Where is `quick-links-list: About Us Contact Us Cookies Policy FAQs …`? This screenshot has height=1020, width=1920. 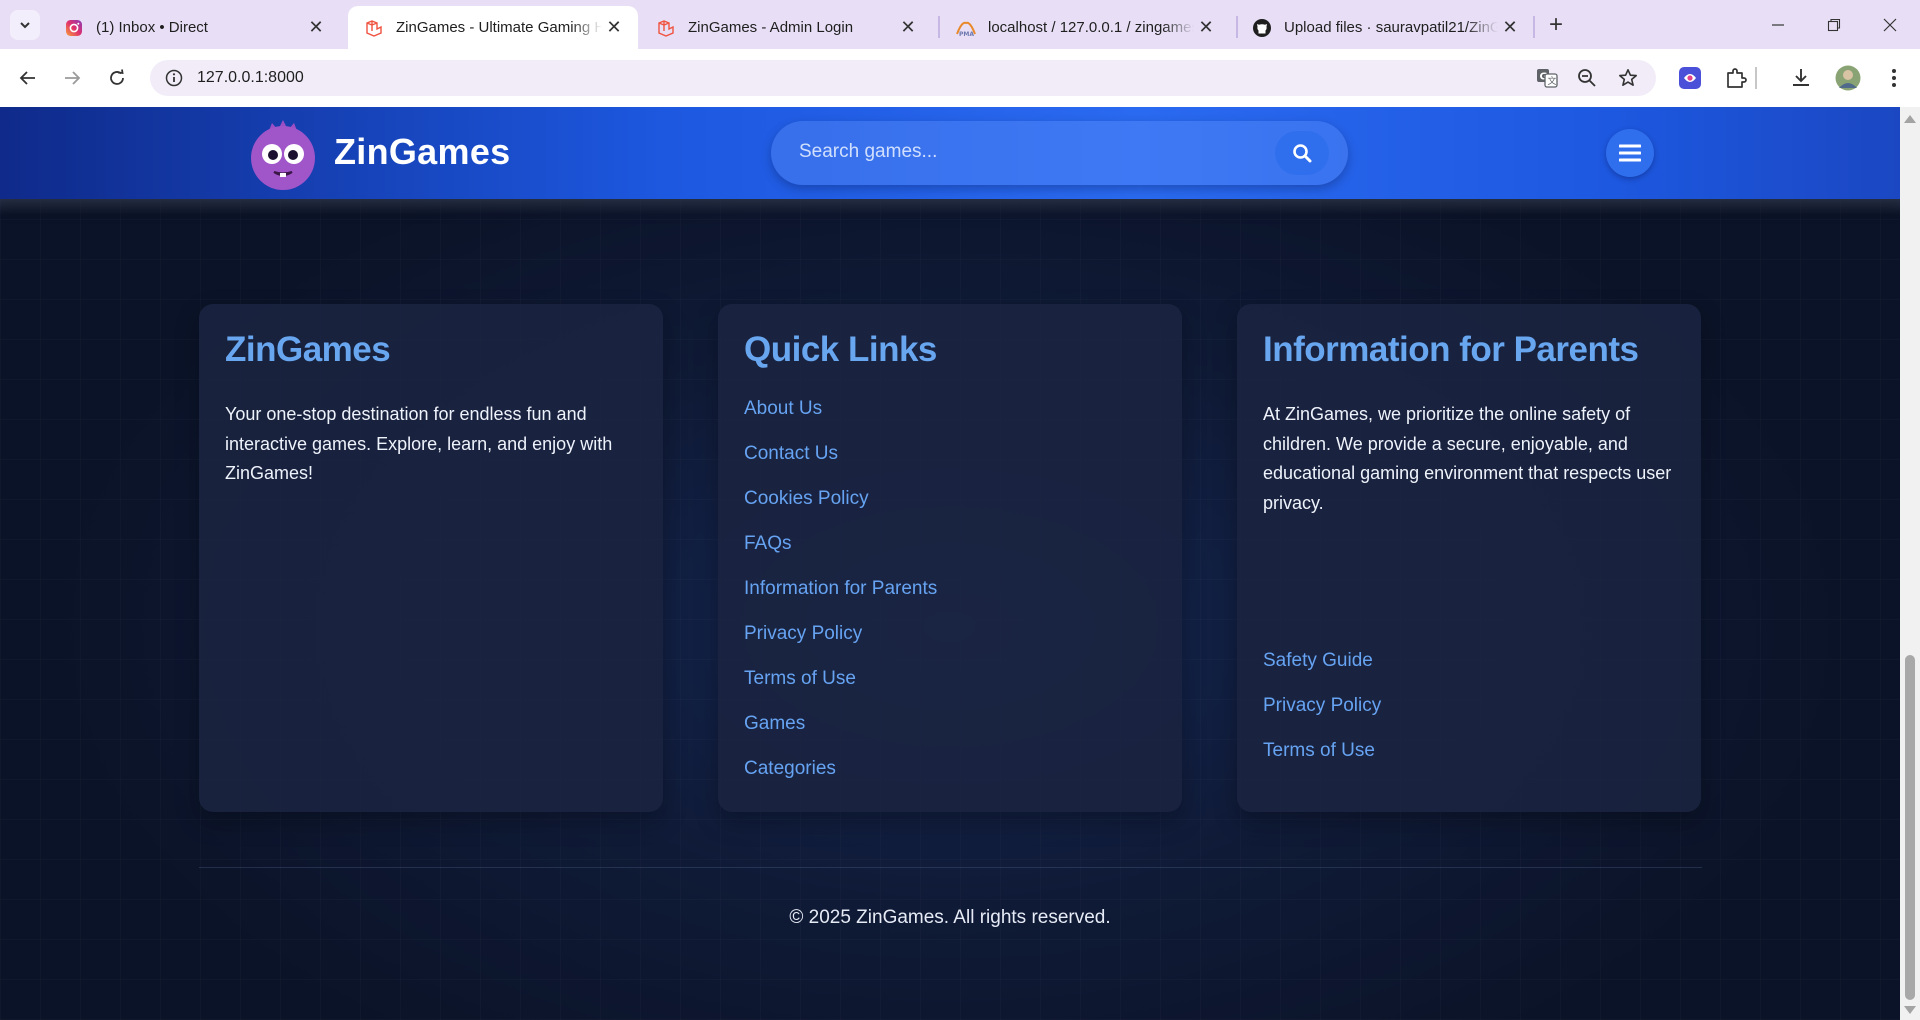 quick-links-list: About Us Contact Us Cookies Policy FAQs … is located at coordinates (840, 600).